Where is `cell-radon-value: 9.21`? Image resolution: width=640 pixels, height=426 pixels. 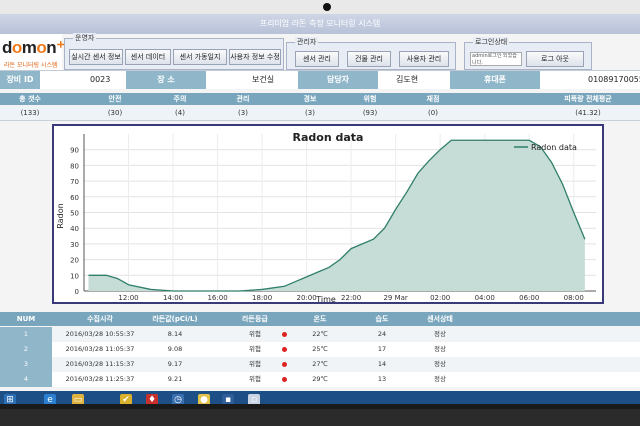
cell-radon-value: 9.21 is located at coordinates (175, 379).